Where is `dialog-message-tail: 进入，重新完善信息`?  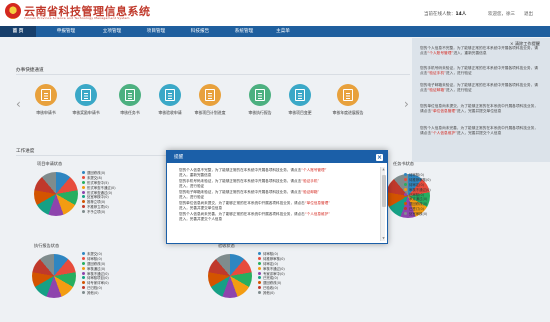
dialog-message-tail: 进入，重新完善信息 is located at coordinates (195, 174).